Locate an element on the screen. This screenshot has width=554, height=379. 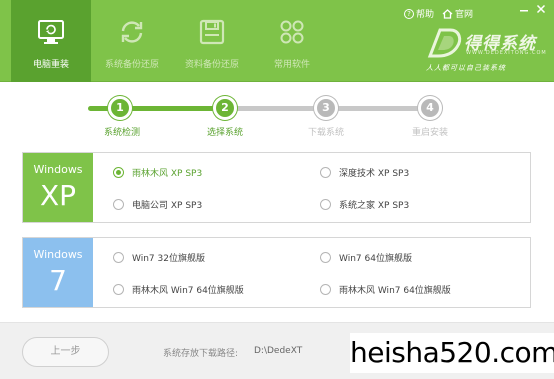
monitor-refresh-icon is located at coordinates (51, 32).